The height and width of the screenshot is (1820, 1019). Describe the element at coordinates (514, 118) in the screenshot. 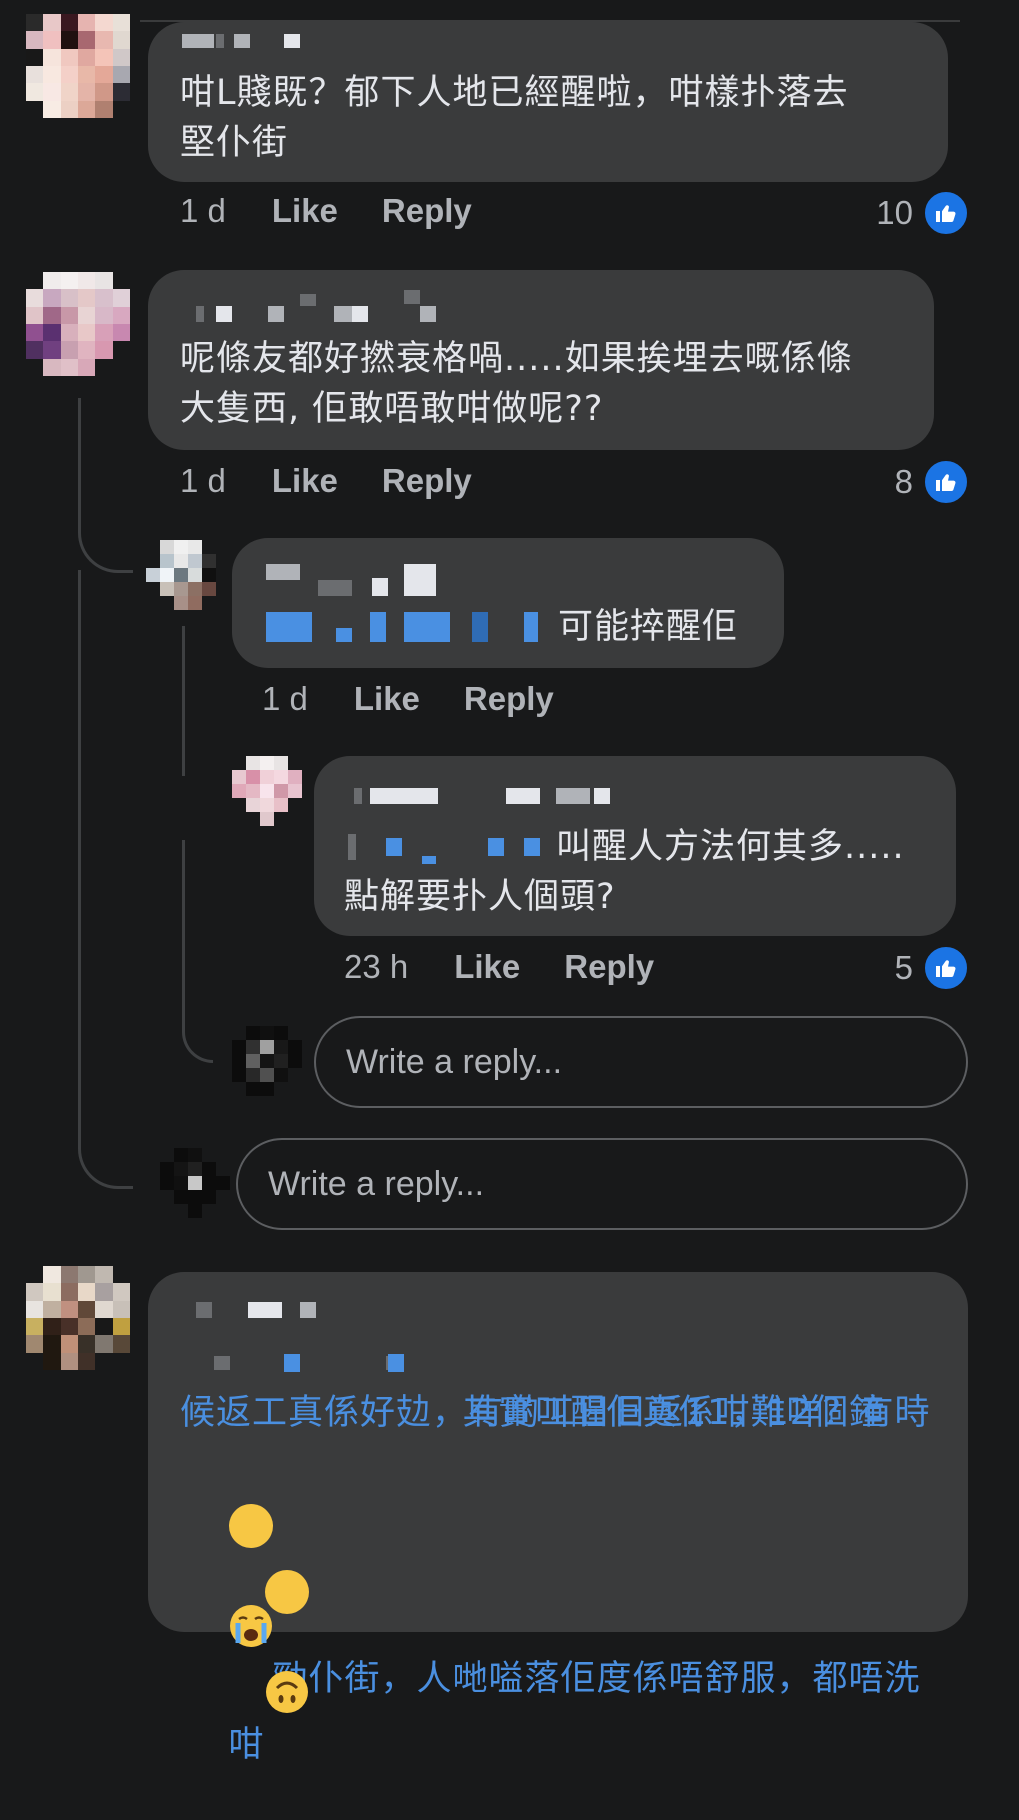

I see `comment-text: 咁L賤既？郁下人地已經醒啦，咁樣扑落去 堅仆街` at that location.